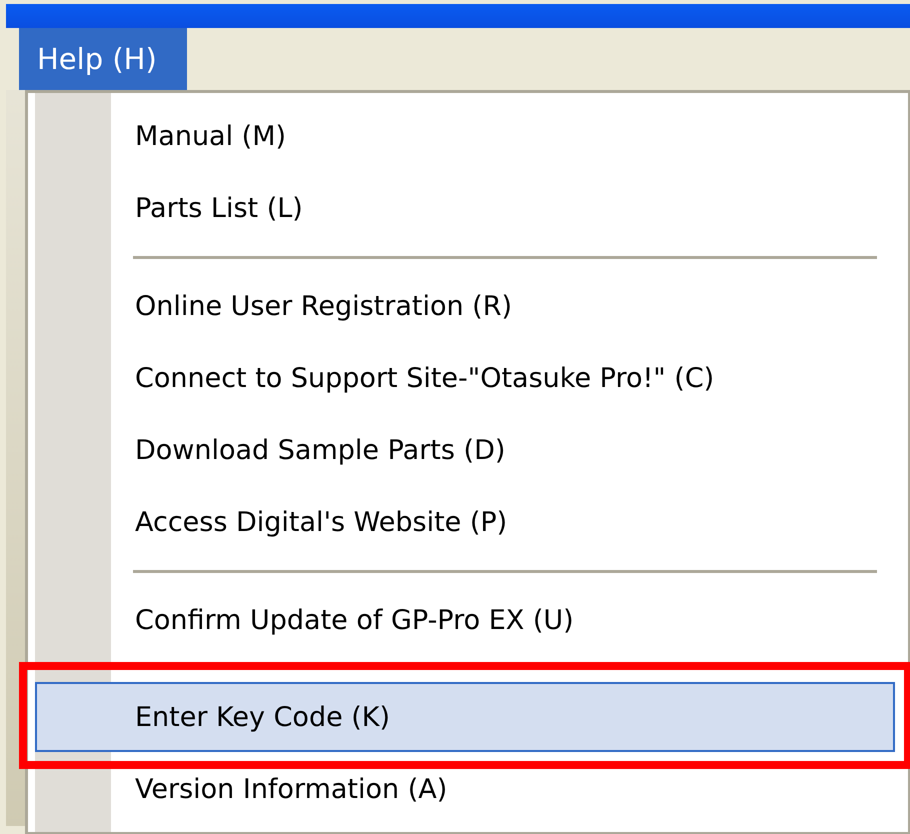 The height and width of the screenshot is (834, 910). I want to click on menu-bar-item: Help (H), so click(103, 59).